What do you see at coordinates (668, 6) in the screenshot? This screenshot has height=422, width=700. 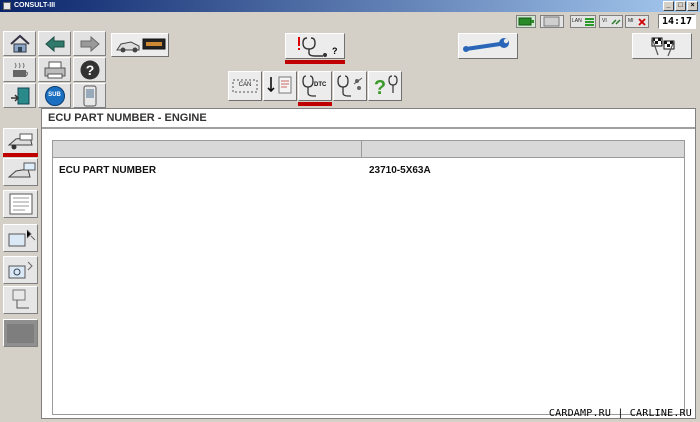 I see `minimize-button: _` at bounding box center [668, 6].